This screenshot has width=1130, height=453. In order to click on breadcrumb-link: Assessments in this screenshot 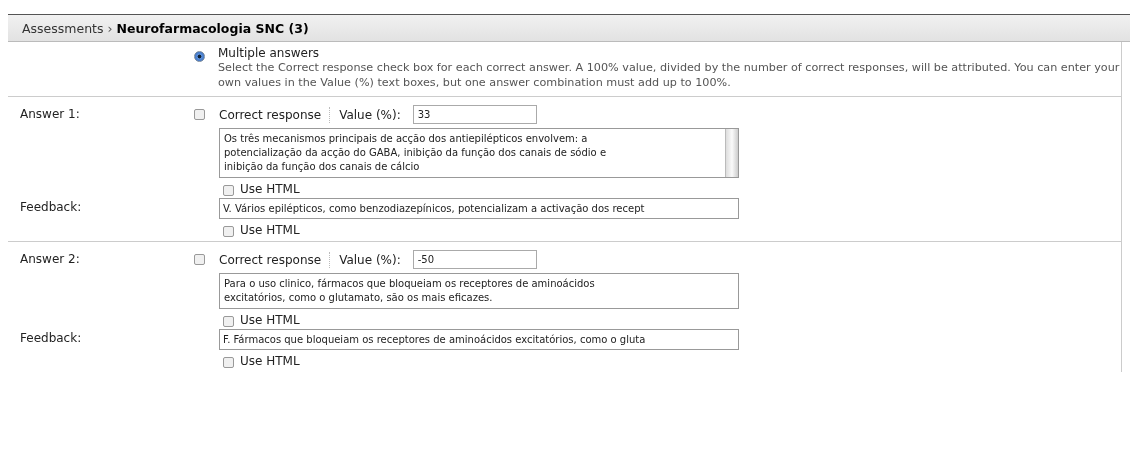, I will do `click(63, 28)`.